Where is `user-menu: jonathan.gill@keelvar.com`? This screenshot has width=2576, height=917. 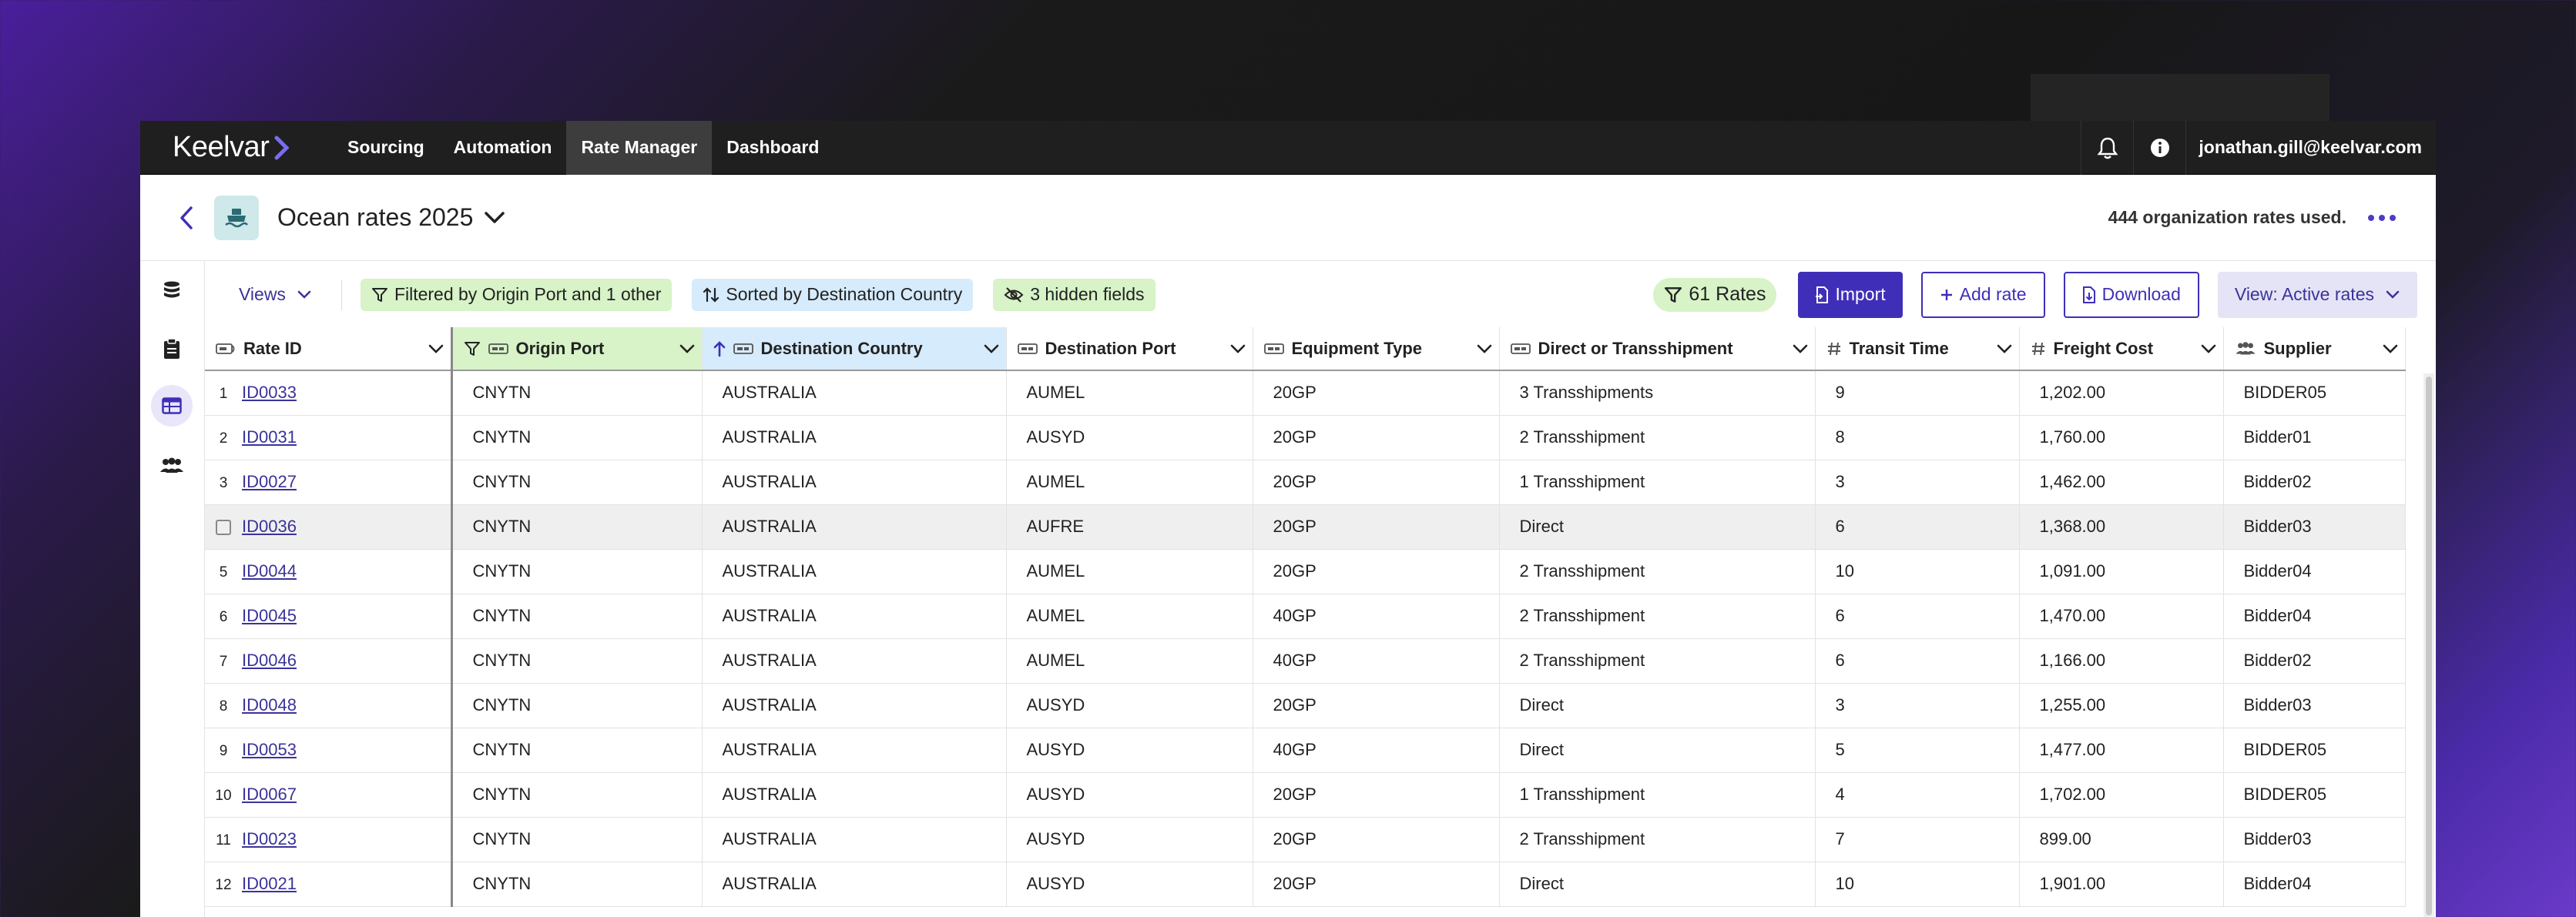 user-menu: jonathan.gill@keelvar.com is located at coordinates (2310, 148).